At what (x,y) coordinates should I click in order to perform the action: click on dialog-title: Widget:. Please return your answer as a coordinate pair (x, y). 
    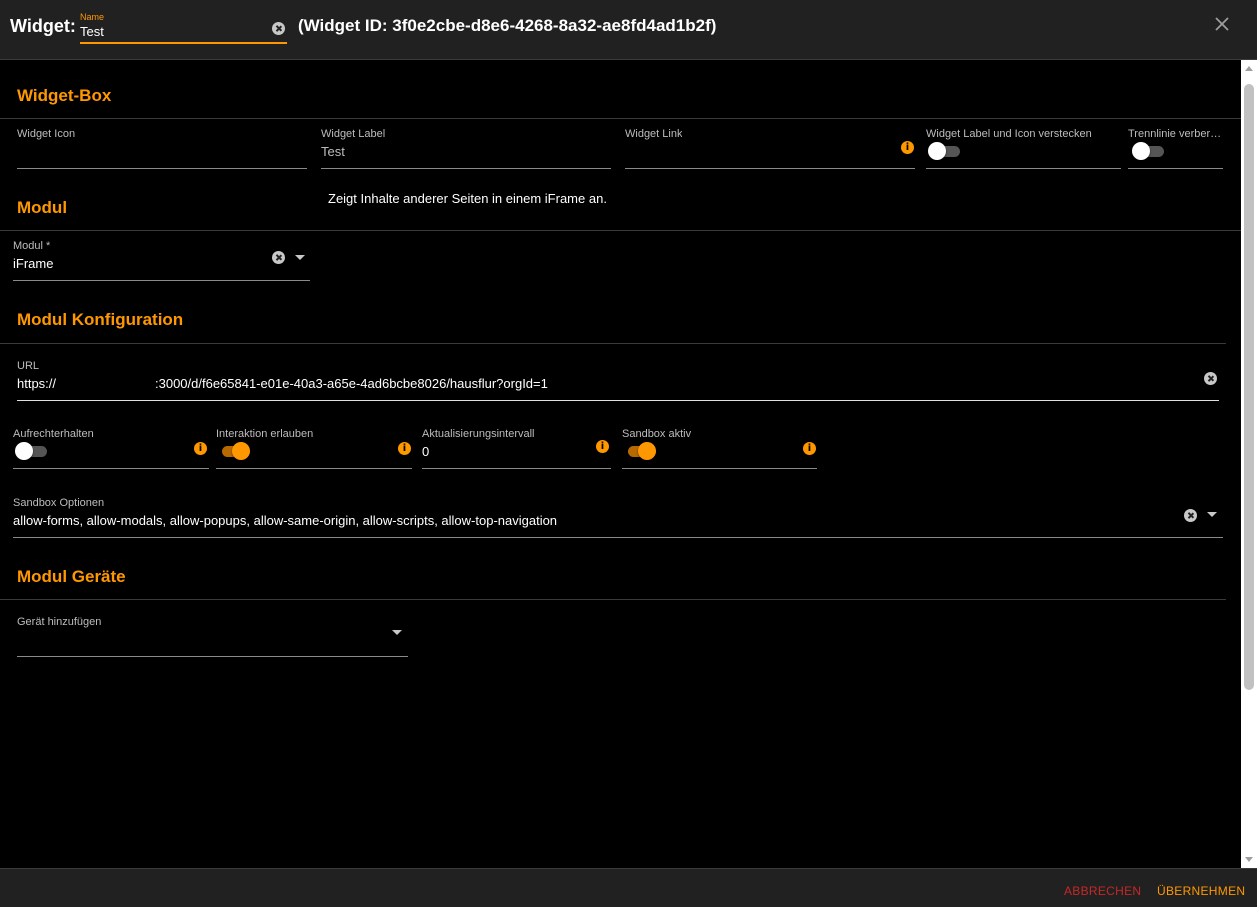
    Looking at the image, I should click on (43, 26).